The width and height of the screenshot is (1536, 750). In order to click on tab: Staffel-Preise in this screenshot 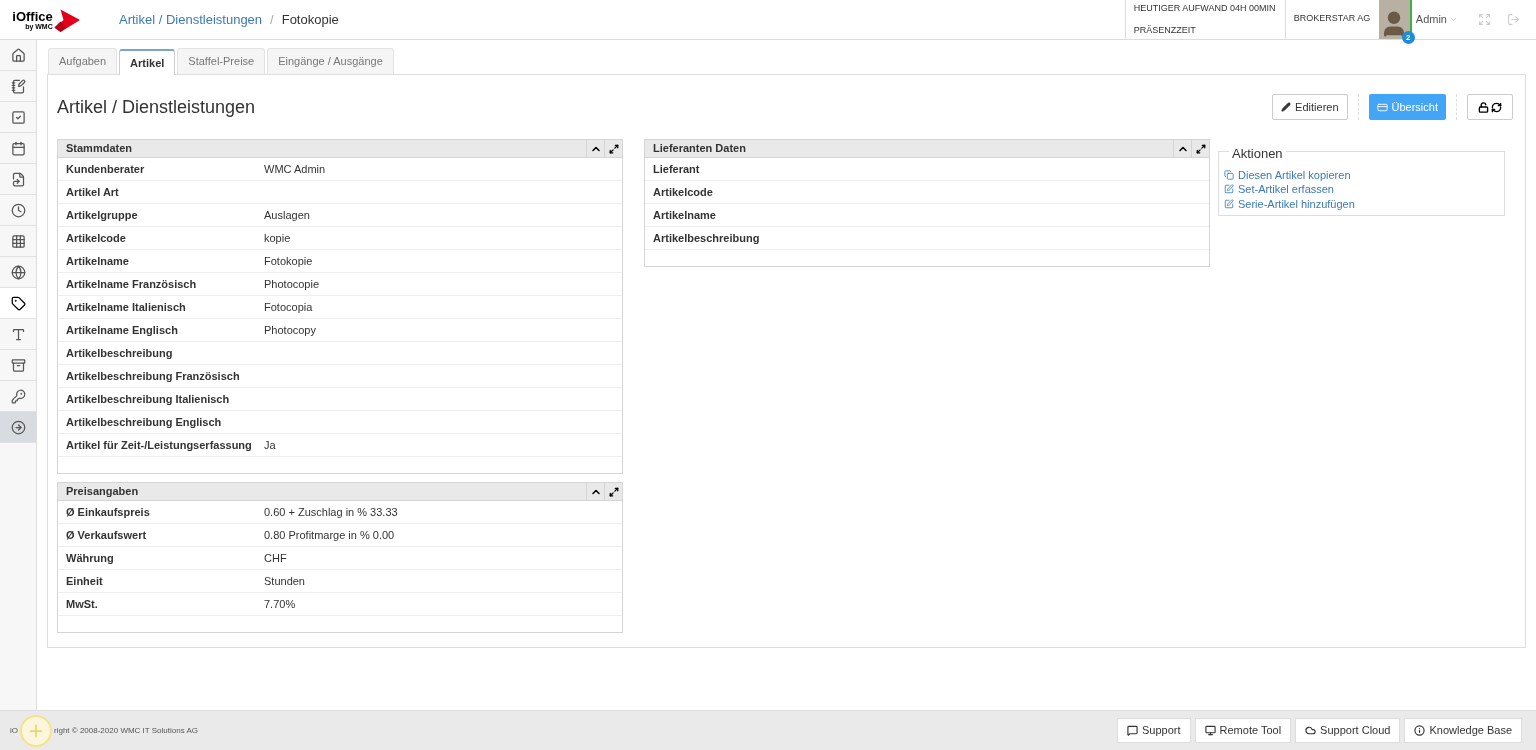, I will do `click(221, 61)`.